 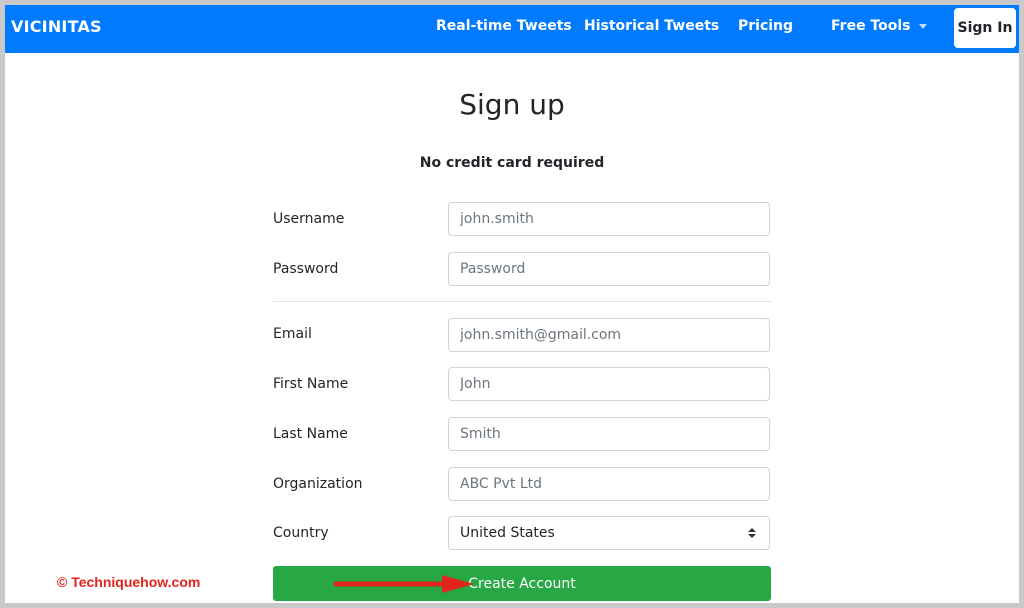 What do you see at coordinates (609, 484) in the screenshot?
I see `organization-input` at bounding box center [609, 484].